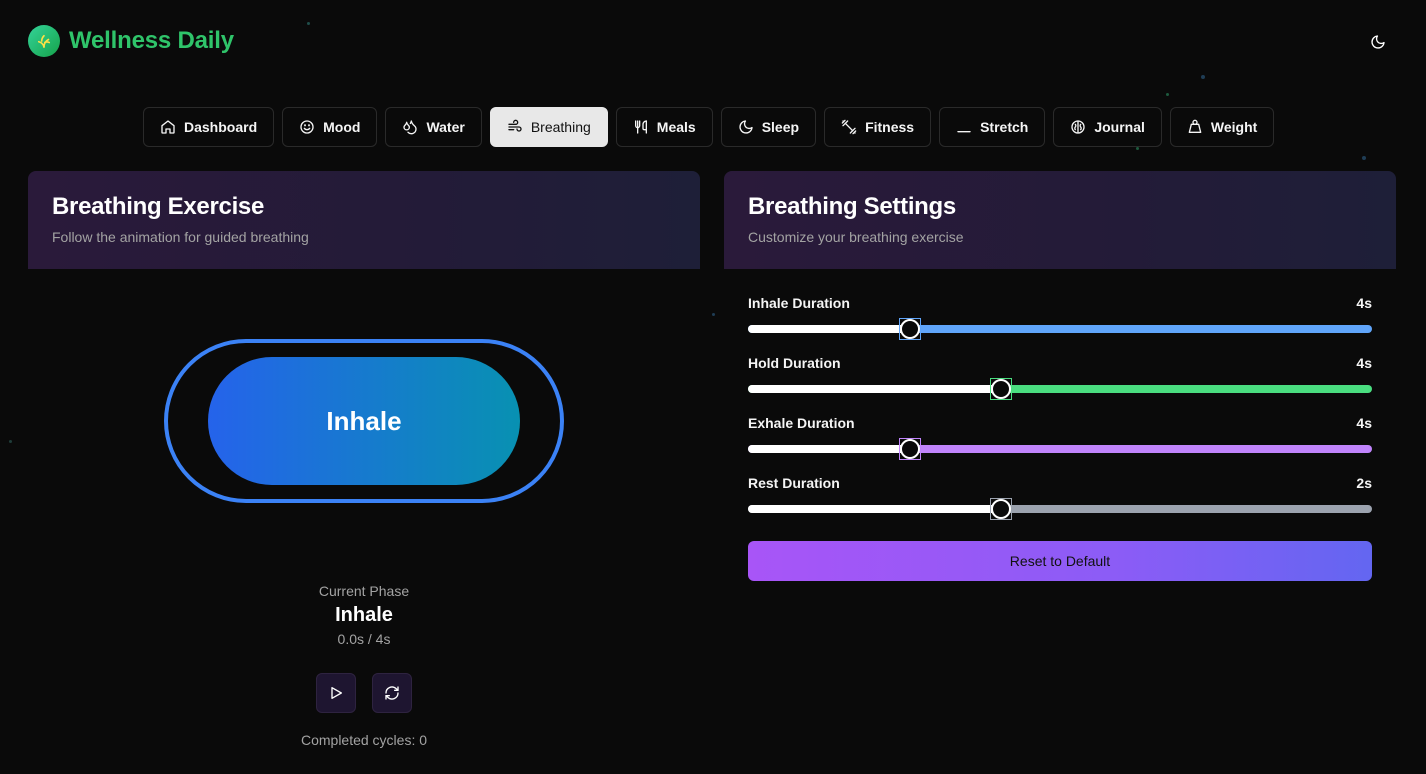 This screenshot has height=774, width=1426. Describe the element at coordinates (1060, 389) in the screenshot. I see `hold-duration-slider` at that location.